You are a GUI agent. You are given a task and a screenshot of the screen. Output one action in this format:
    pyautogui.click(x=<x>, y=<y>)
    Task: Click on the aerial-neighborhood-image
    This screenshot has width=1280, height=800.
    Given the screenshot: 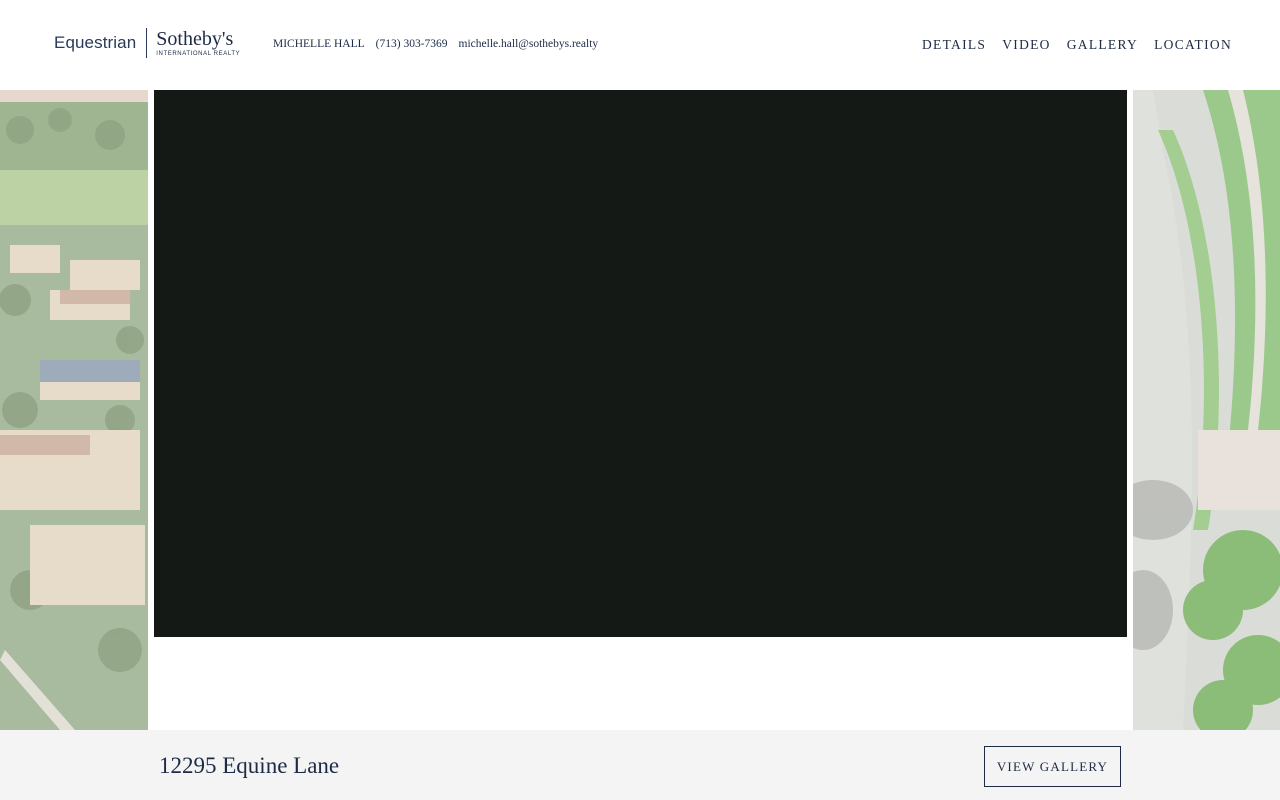 What is the action you would take?
    pyautogui.click(x=74, y=410)
    